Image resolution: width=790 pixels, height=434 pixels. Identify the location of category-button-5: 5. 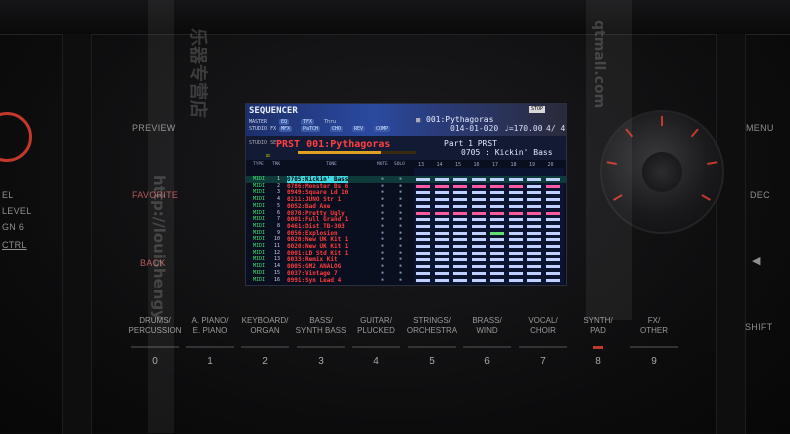
(432, 361).